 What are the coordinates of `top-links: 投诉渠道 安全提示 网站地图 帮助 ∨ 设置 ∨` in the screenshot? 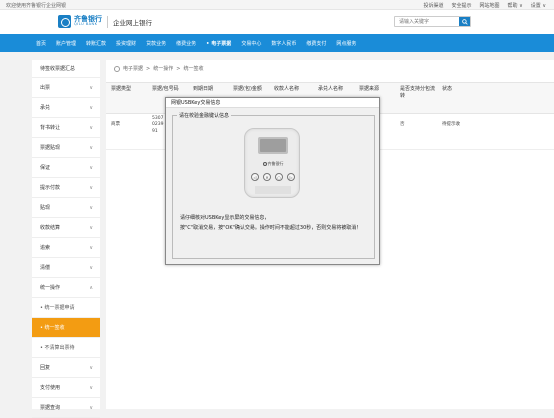 It's located at (484, 5).